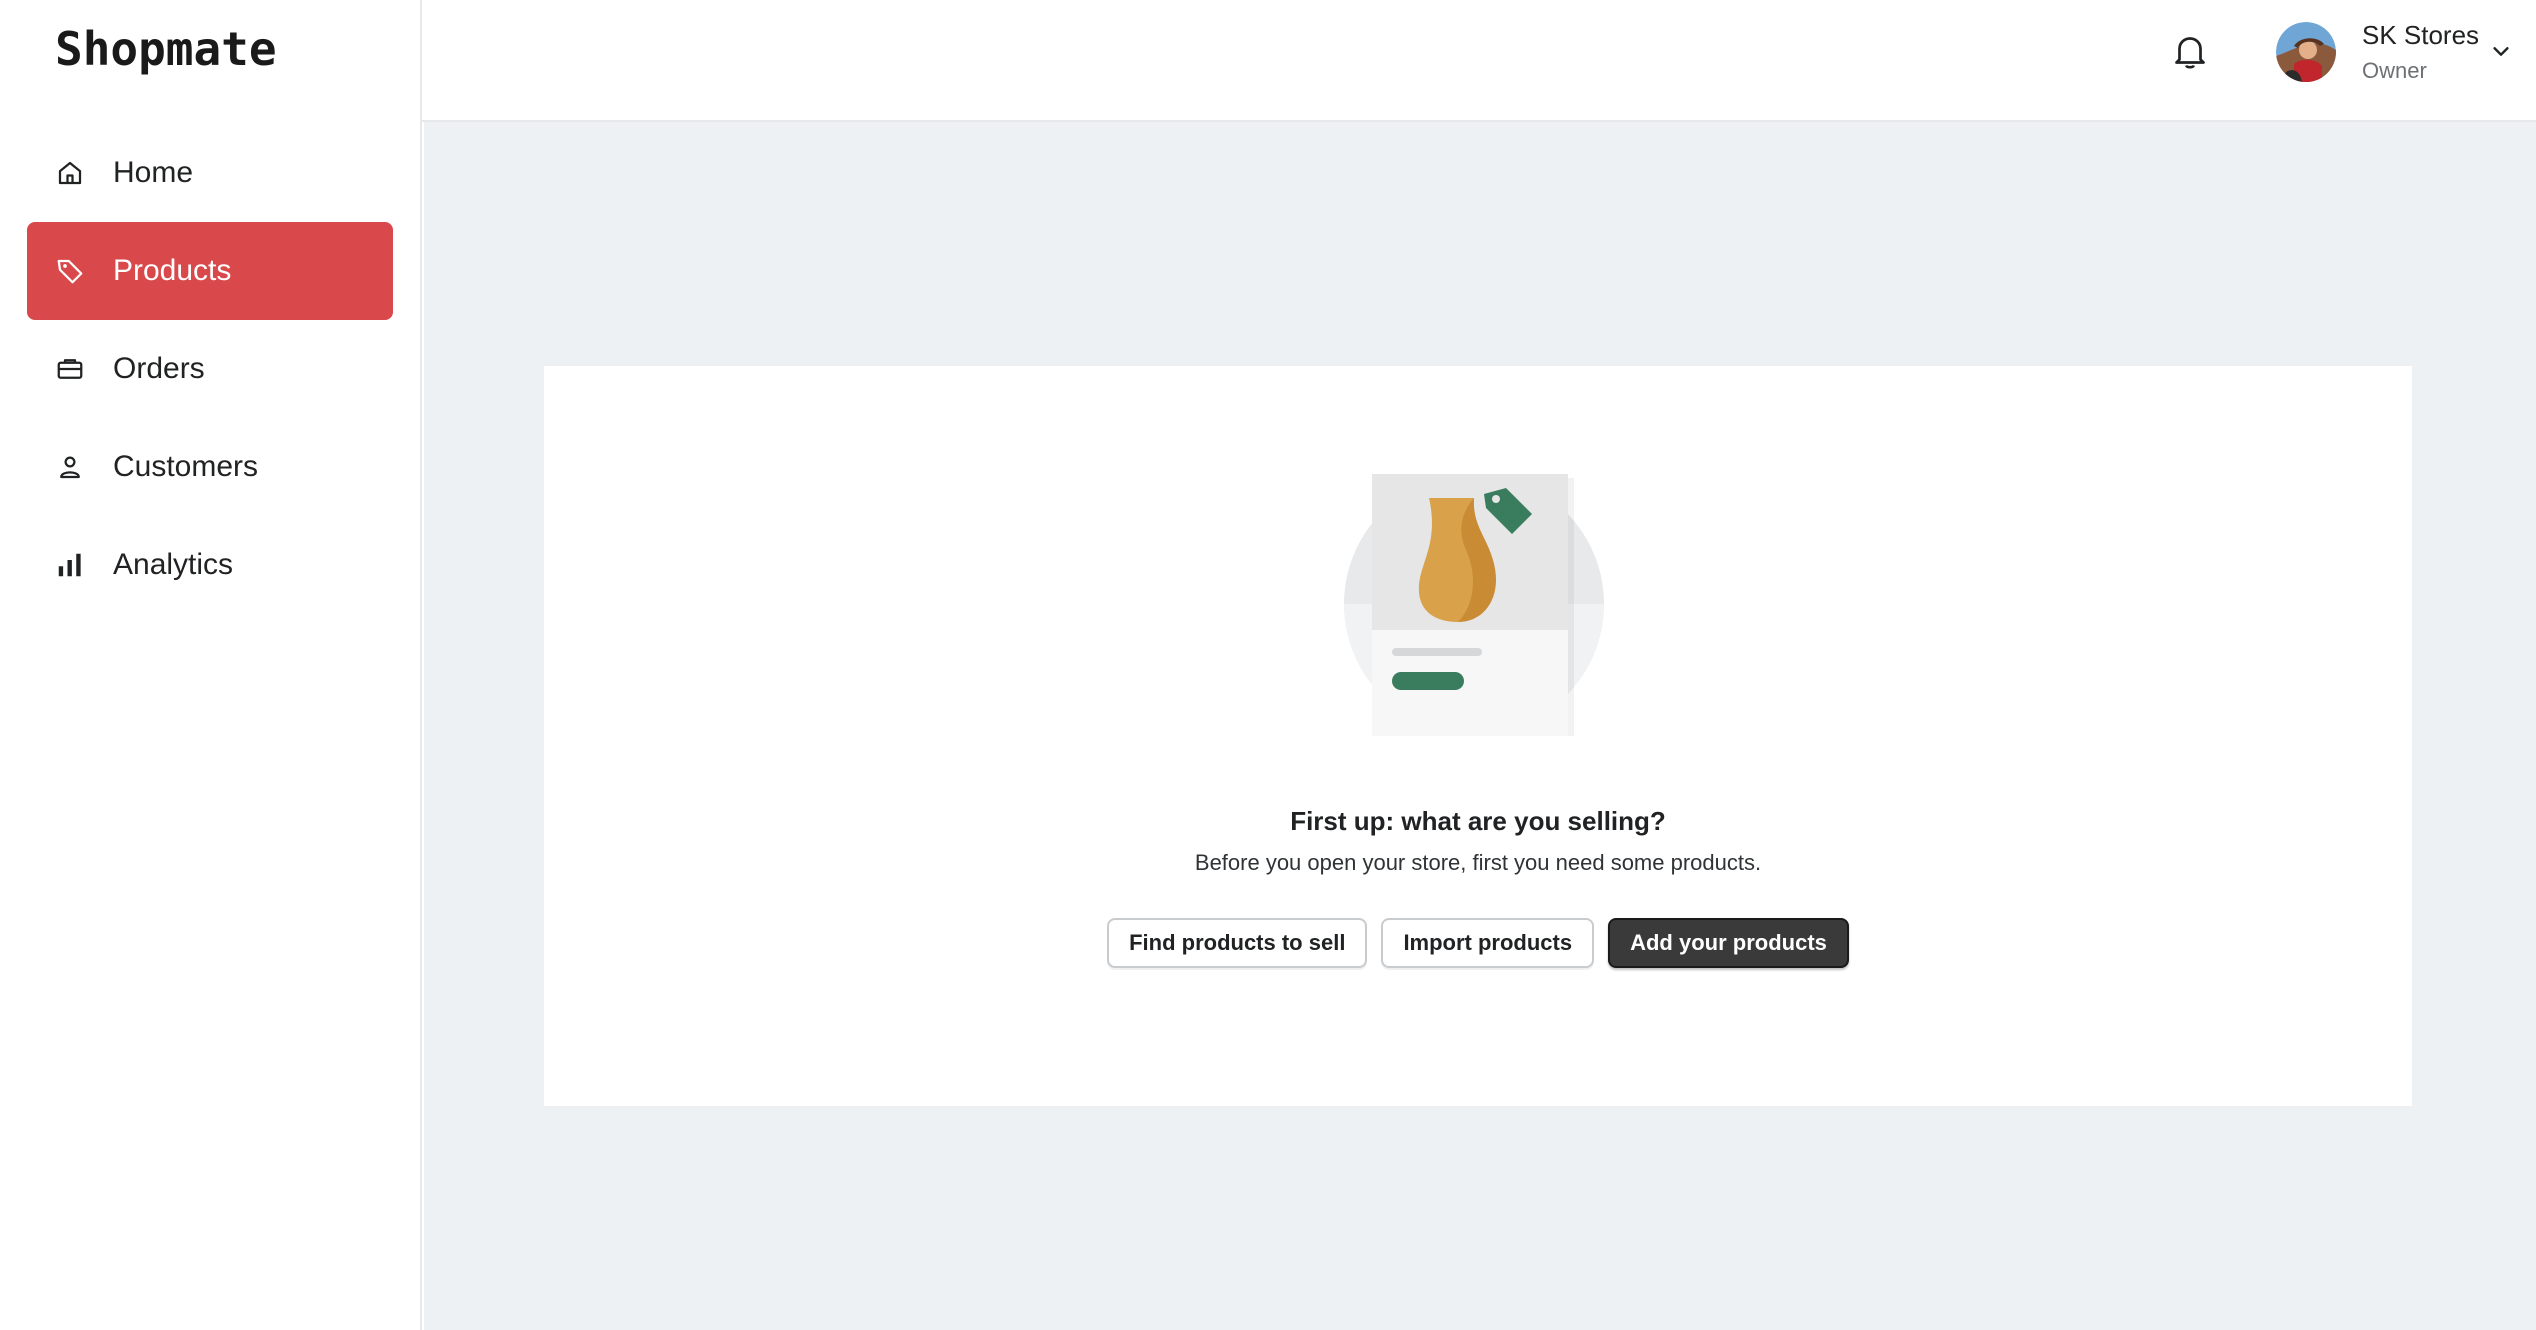 The height and width of the screenshot is (1330, 2536). I want to click on bar-chart-icon, so click(70, 565).